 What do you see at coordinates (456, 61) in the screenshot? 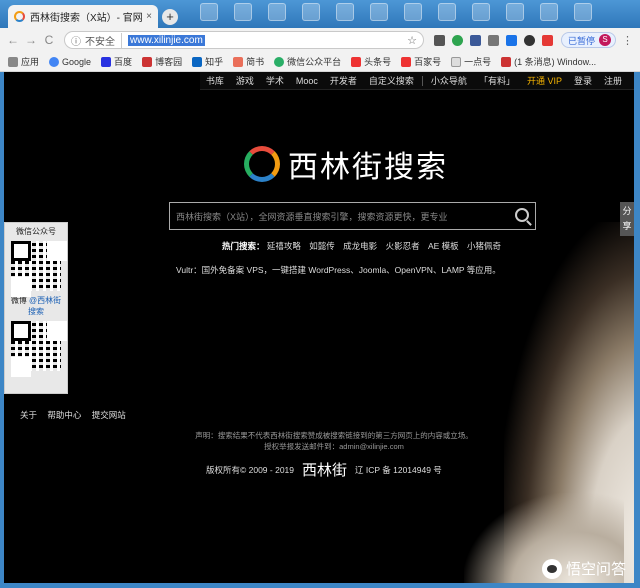
I see `page-icon` at bounding box center [456, 61].